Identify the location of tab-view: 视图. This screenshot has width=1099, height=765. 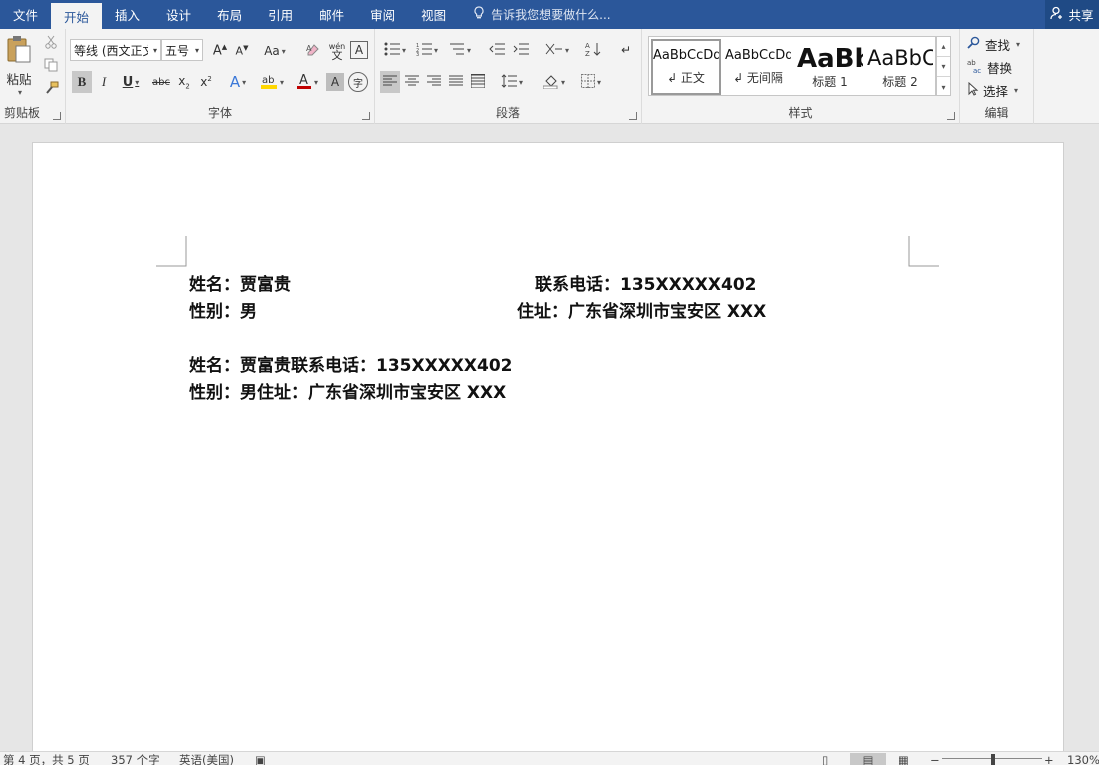
(433, 14).